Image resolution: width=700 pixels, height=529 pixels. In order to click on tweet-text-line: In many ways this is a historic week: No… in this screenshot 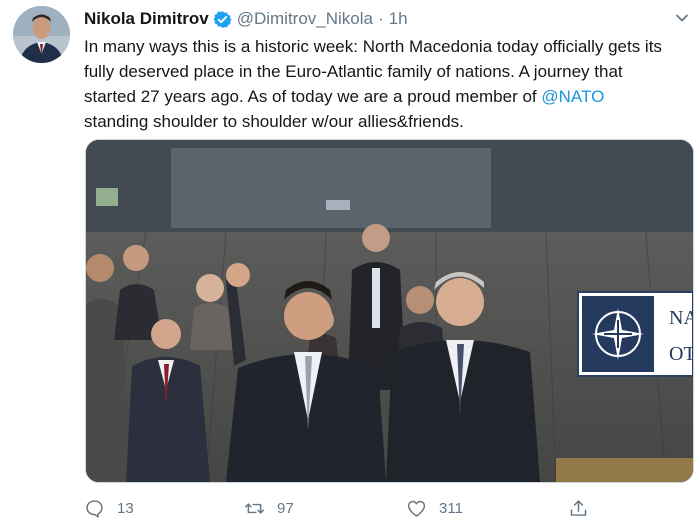, I will do `click(373, 46)`.